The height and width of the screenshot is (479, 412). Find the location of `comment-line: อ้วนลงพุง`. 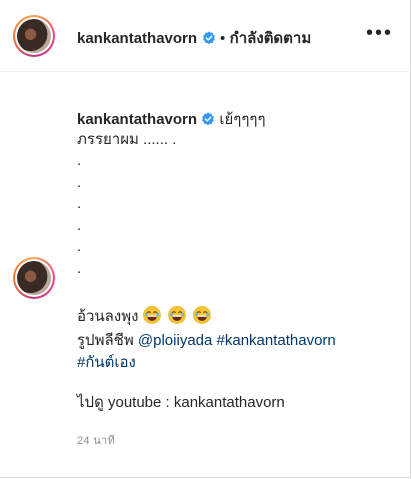

comment-line: อ้วนลงพุง is located at coordinates (108, 316).